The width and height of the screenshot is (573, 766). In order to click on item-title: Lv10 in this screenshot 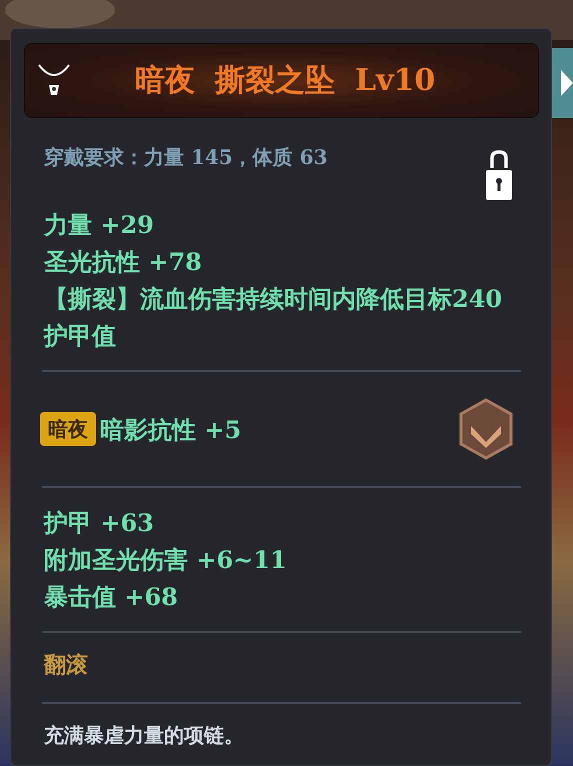, I will do `click(395, 81)`.